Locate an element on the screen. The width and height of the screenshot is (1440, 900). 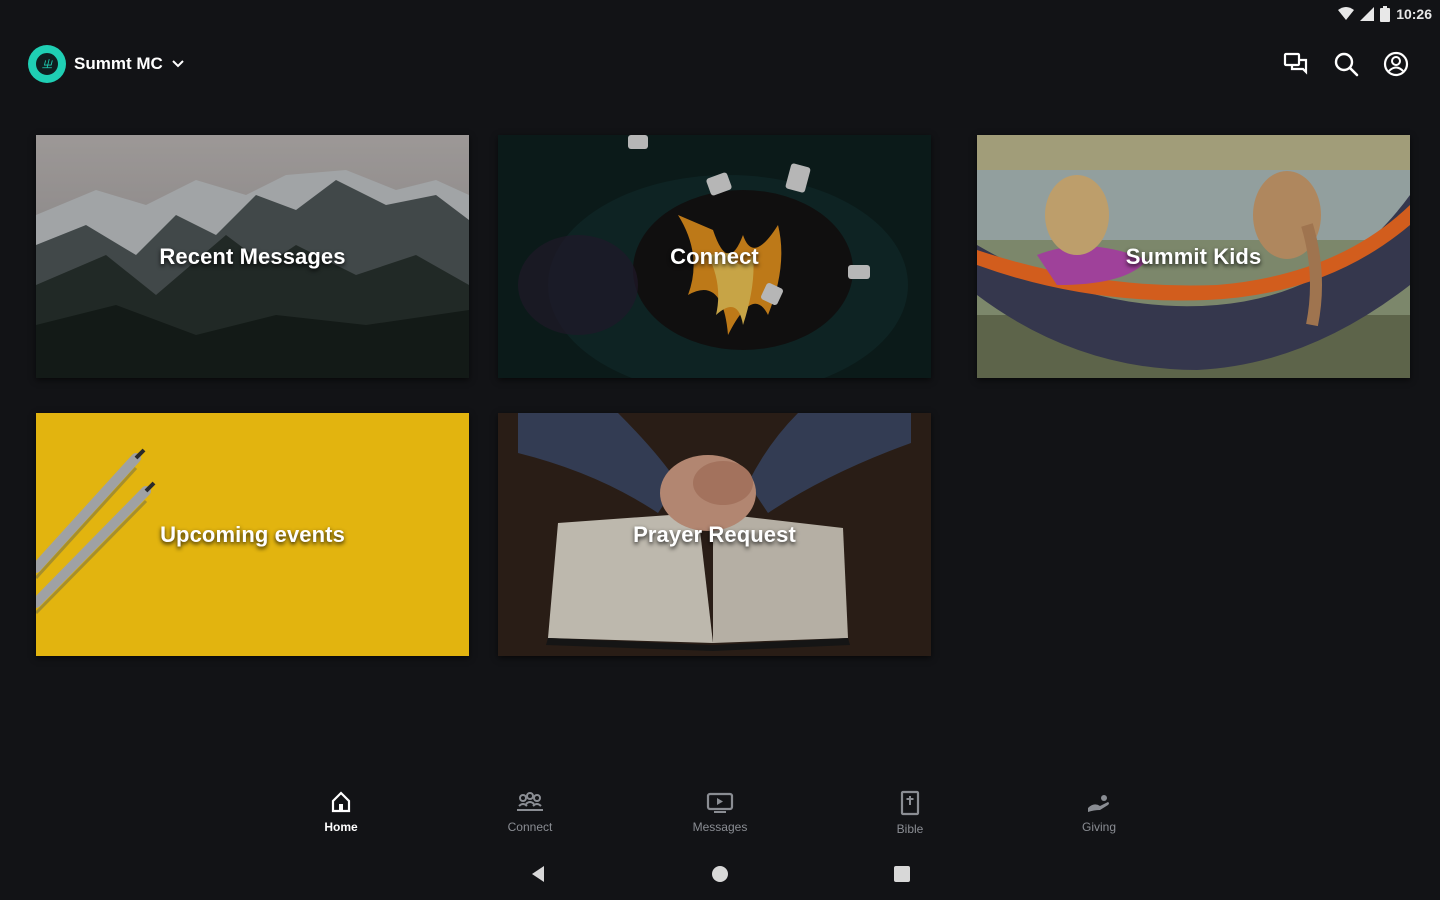
tile-recent-messages: Recent Messages is located at coordinates (252, 256).